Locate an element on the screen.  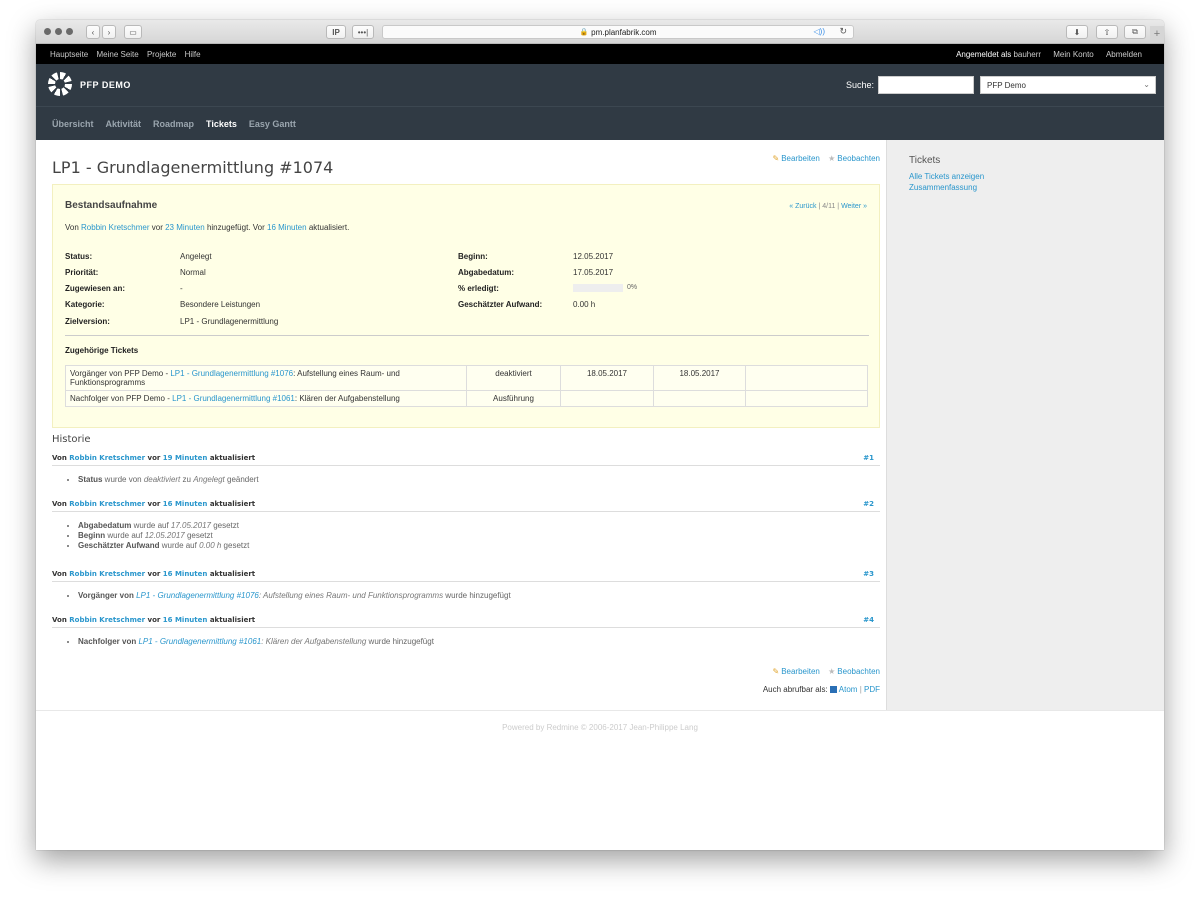
reload-icon: ↻ is located at coordinates (843, 31).